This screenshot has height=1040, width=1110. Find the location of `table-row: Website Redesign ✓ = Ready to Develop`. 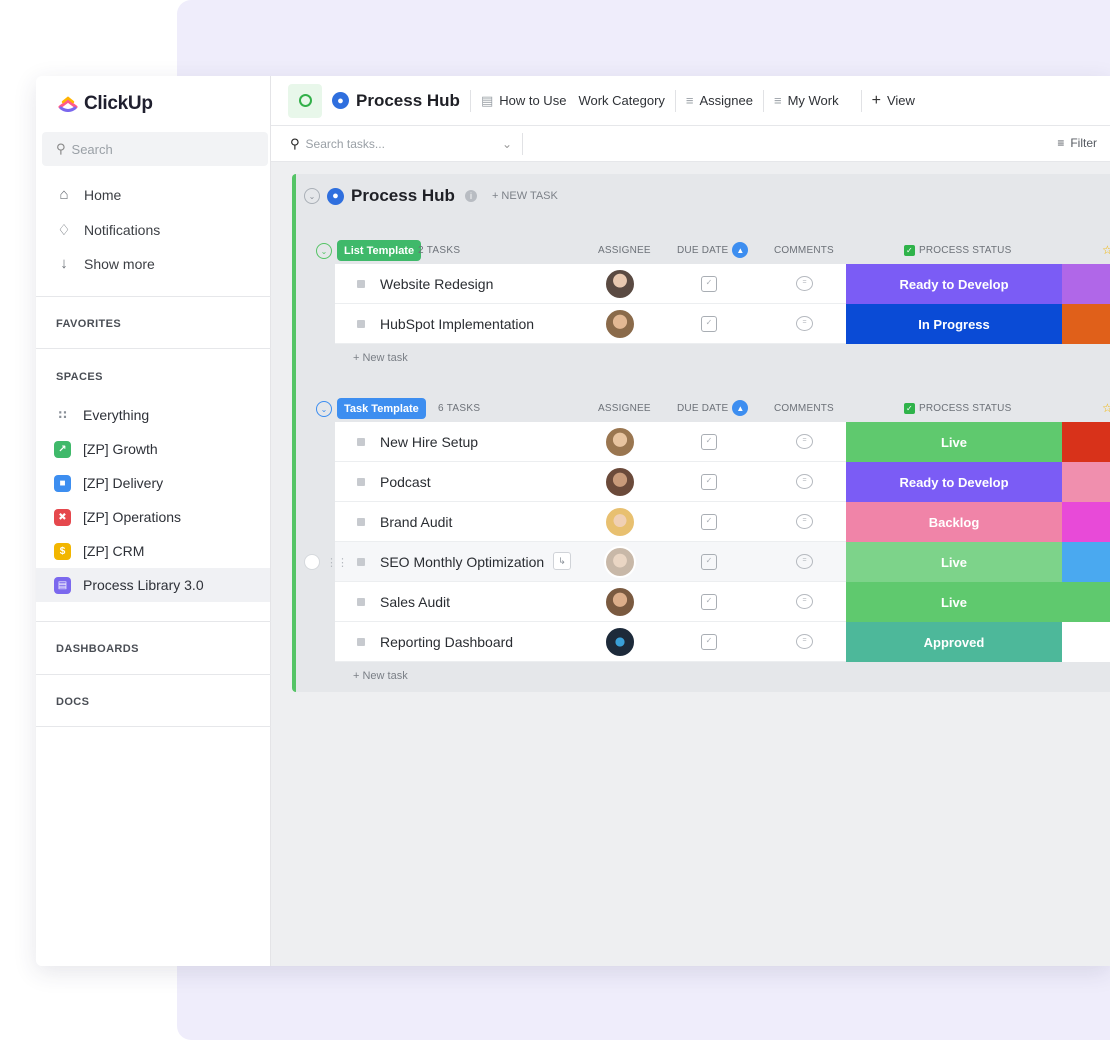

table-row: Website Redesign ✓ = Ready to Develop is located at coordinates (722, 284).